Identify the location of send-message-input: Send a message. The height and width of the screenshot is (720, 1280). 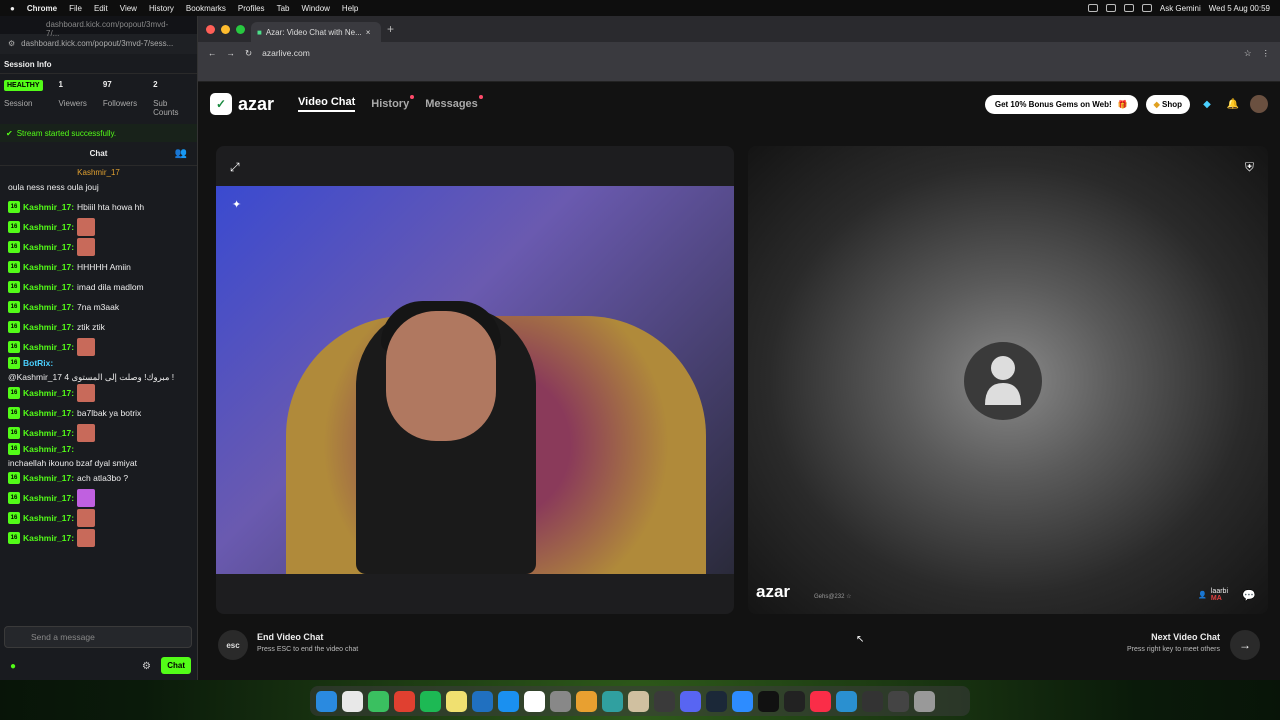
(98, 637).